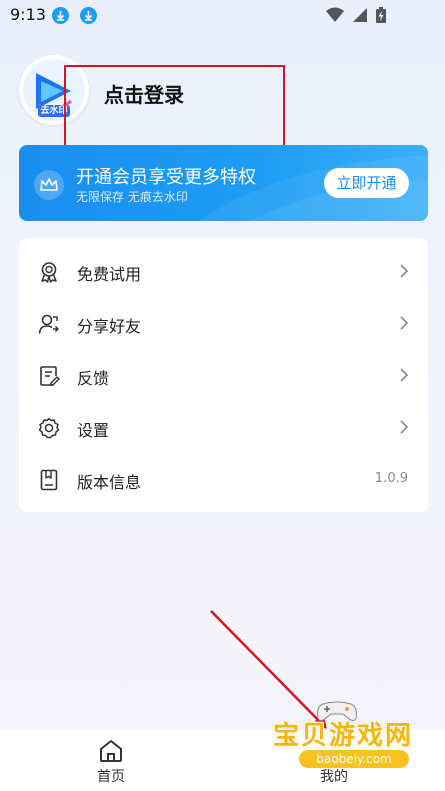  Describe the element at coordinates (109, 274) in the screenshot. I see `menu-item-label: 免费试用` at that location.